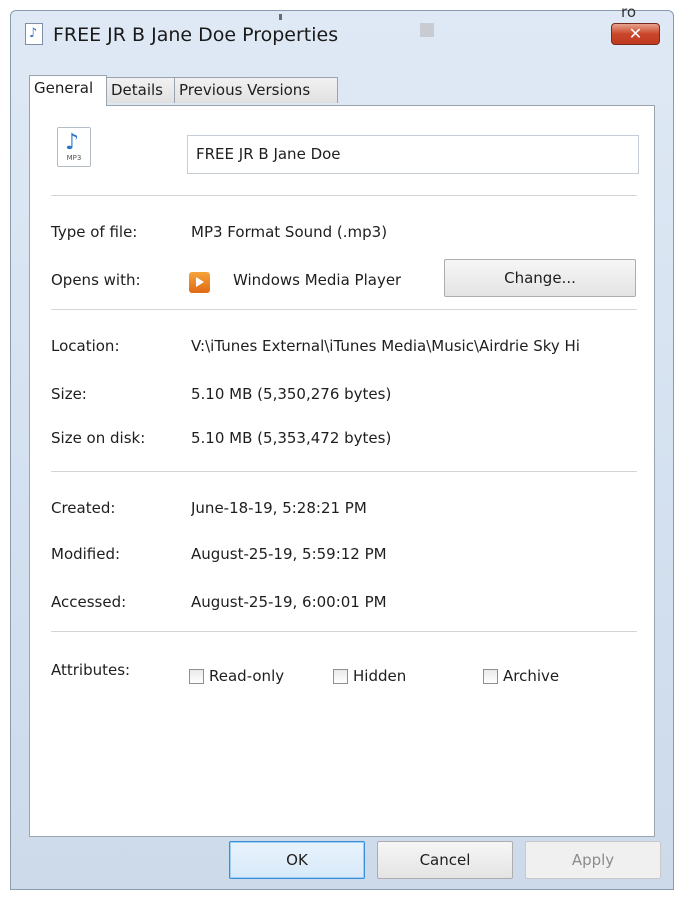 Image resolution: width=676 pixels, height=898 pixels. What do you see at coordinates (69, 394) in the screenshot?
I see `size-label: Size:` at bounding box center [69, 394].